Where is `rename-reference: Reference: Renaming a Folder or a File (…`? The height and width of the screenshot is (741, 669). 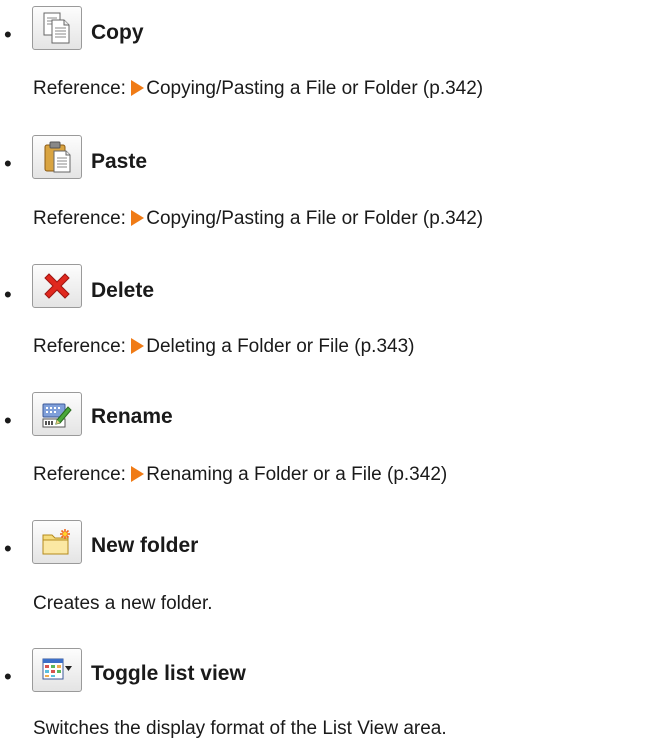 rename-reference: Reference: Renaming a Folder or a File (… is located at coordinates (240, 475).